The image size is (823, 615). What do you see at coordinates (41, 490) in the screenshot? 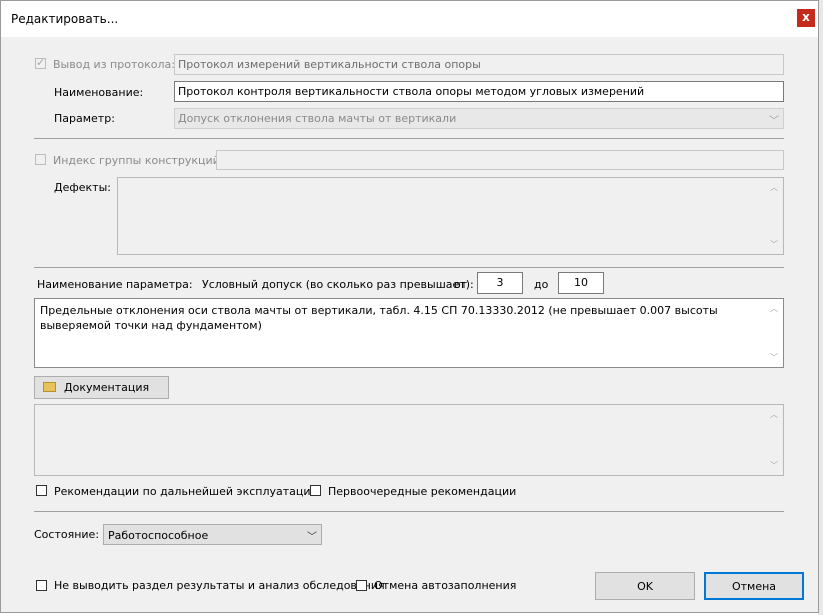
I see `further-use-recommendations-checkbox` at bounding box center [41, 490].